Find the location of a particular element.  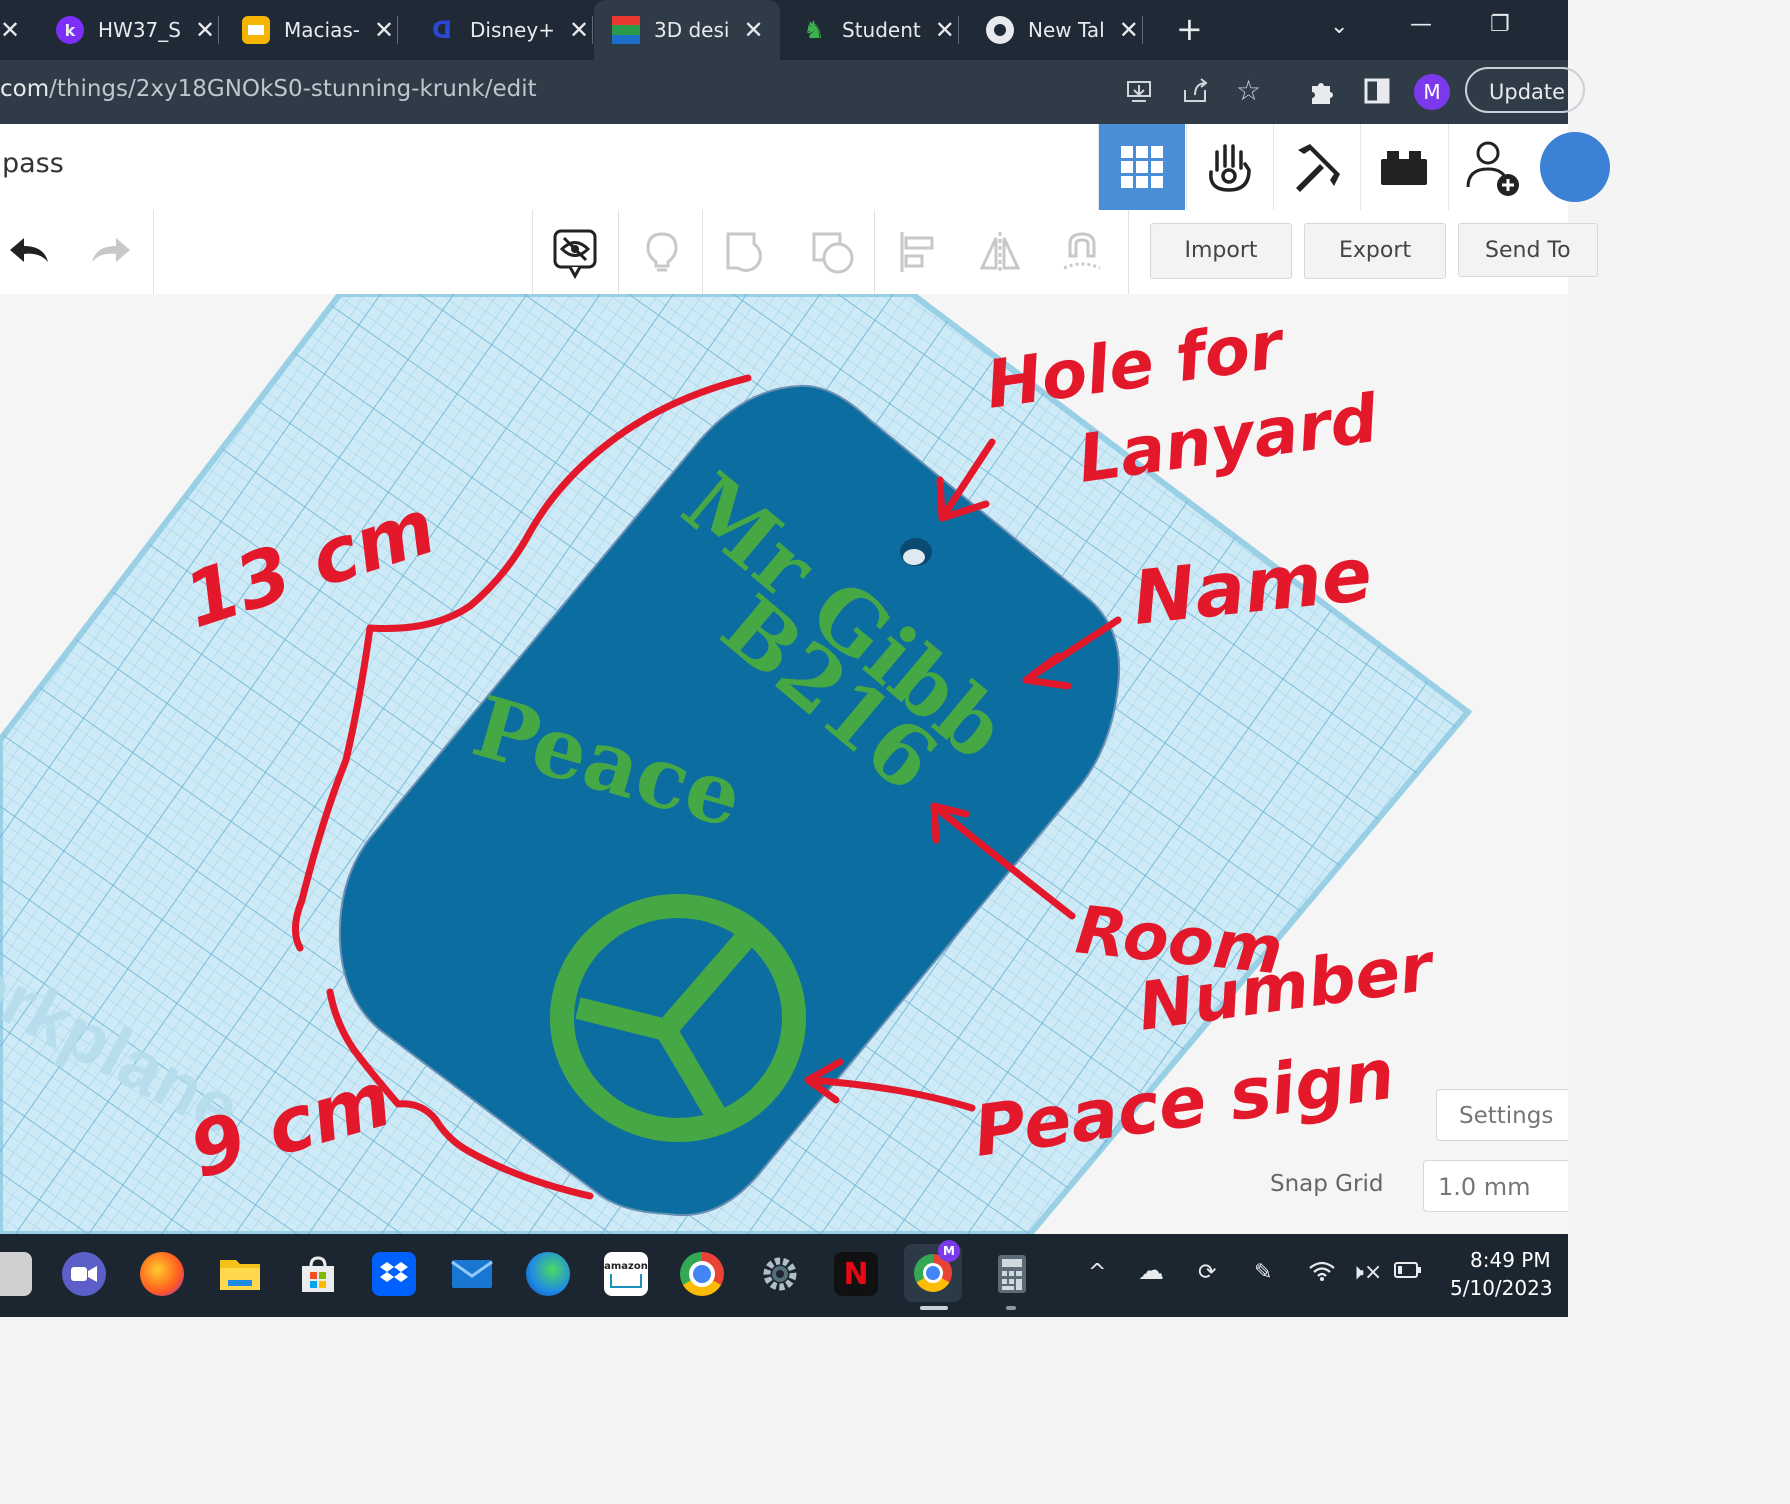

tab-label: New Tal is located at coordinates (1066, 30).